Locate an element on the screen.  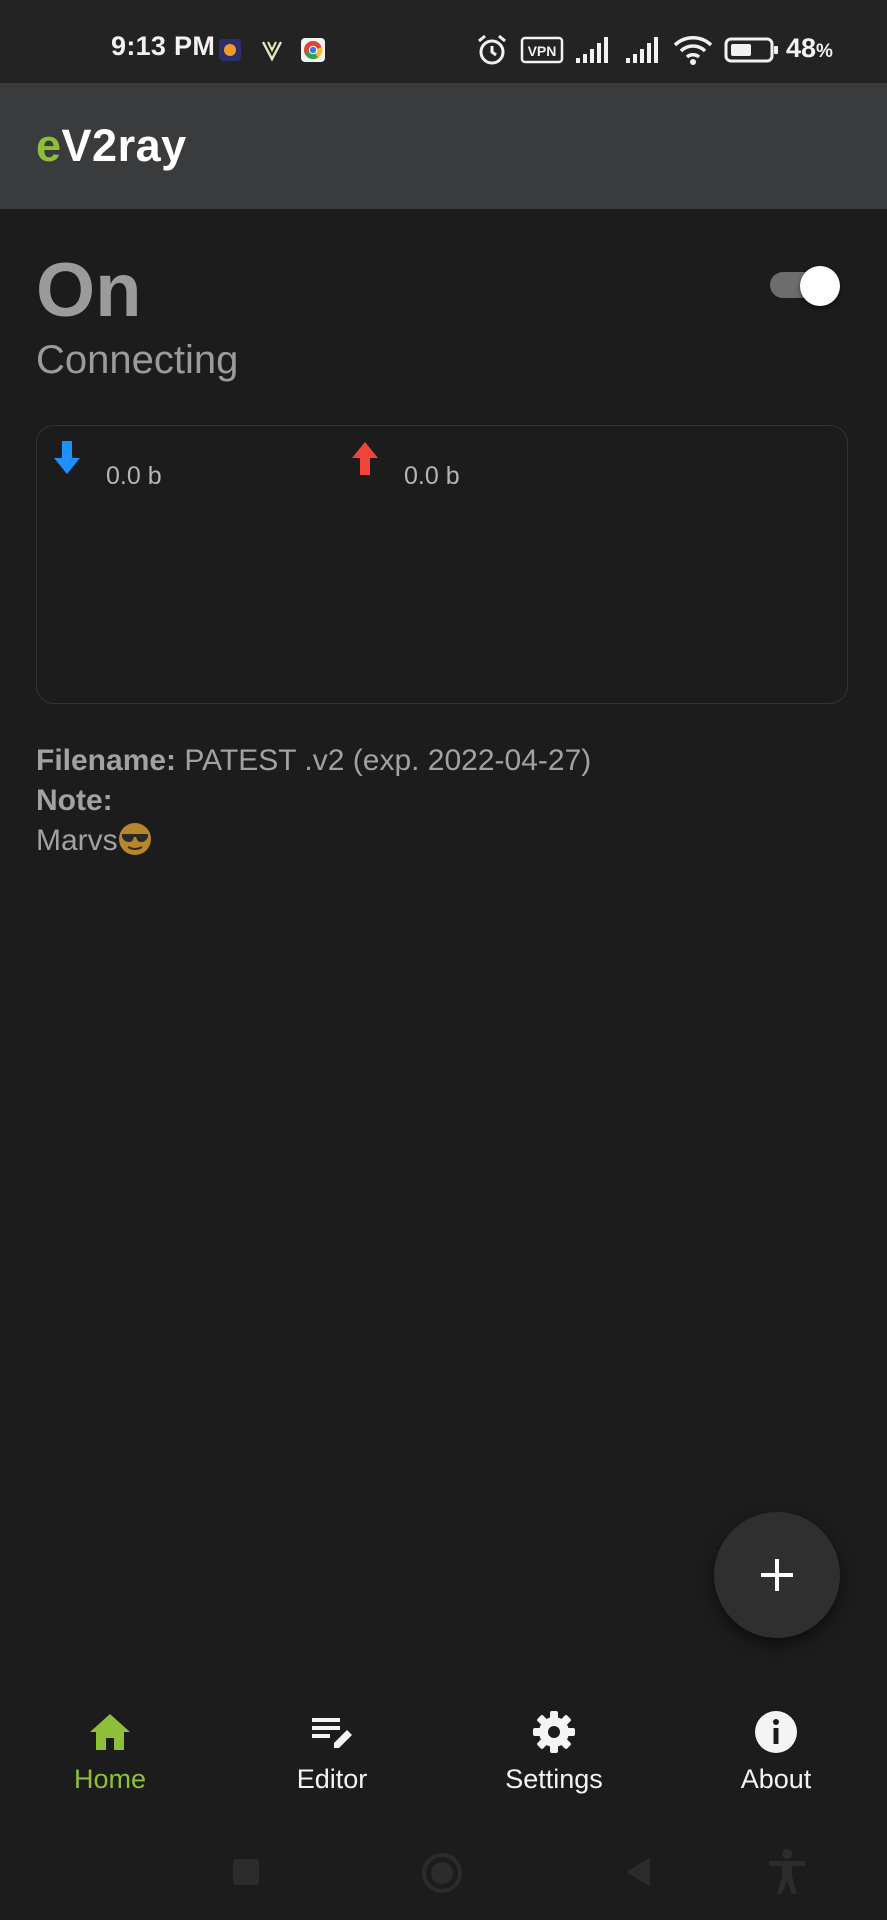
gear-icon is located at coordinates (554, 1732).